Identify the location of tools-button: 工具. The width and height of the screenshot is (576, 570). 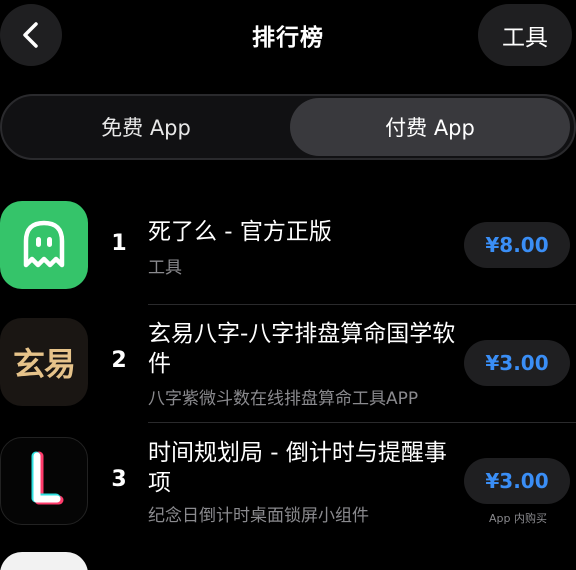
(525, 35).